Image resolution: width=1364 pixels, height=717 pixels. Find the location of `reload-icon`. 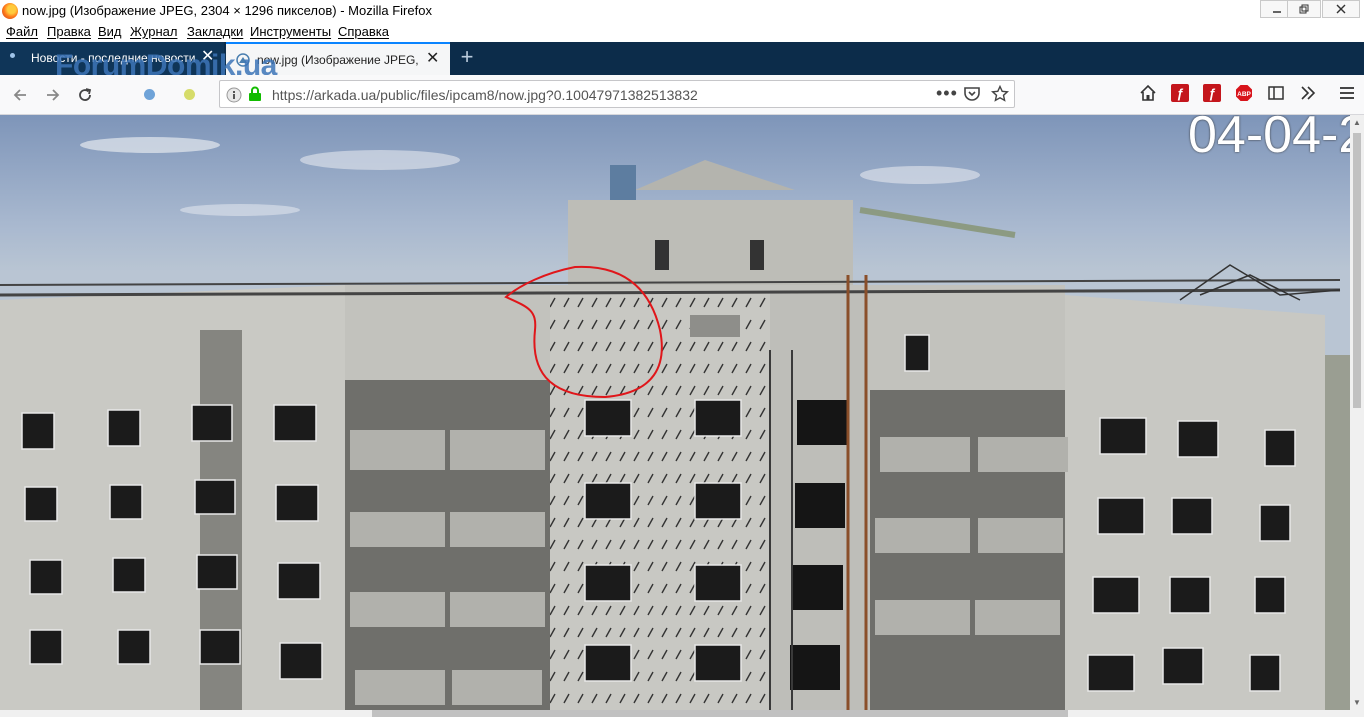

reload-icon is located at coordinates (85, 94).